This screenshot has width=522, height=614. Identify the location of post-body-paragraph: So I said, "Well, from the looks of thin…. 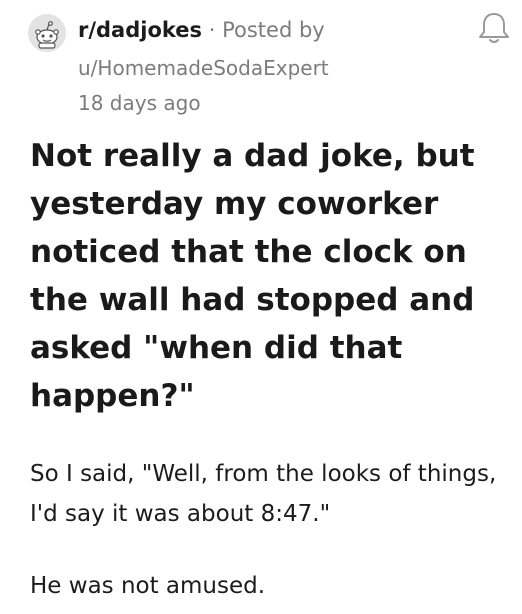
(263, 494).